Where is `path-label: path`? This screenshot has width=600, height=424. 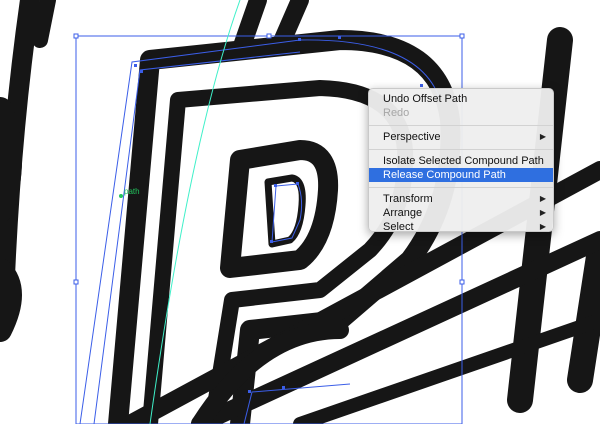
path-label: path is located at coordinates (132, 191).